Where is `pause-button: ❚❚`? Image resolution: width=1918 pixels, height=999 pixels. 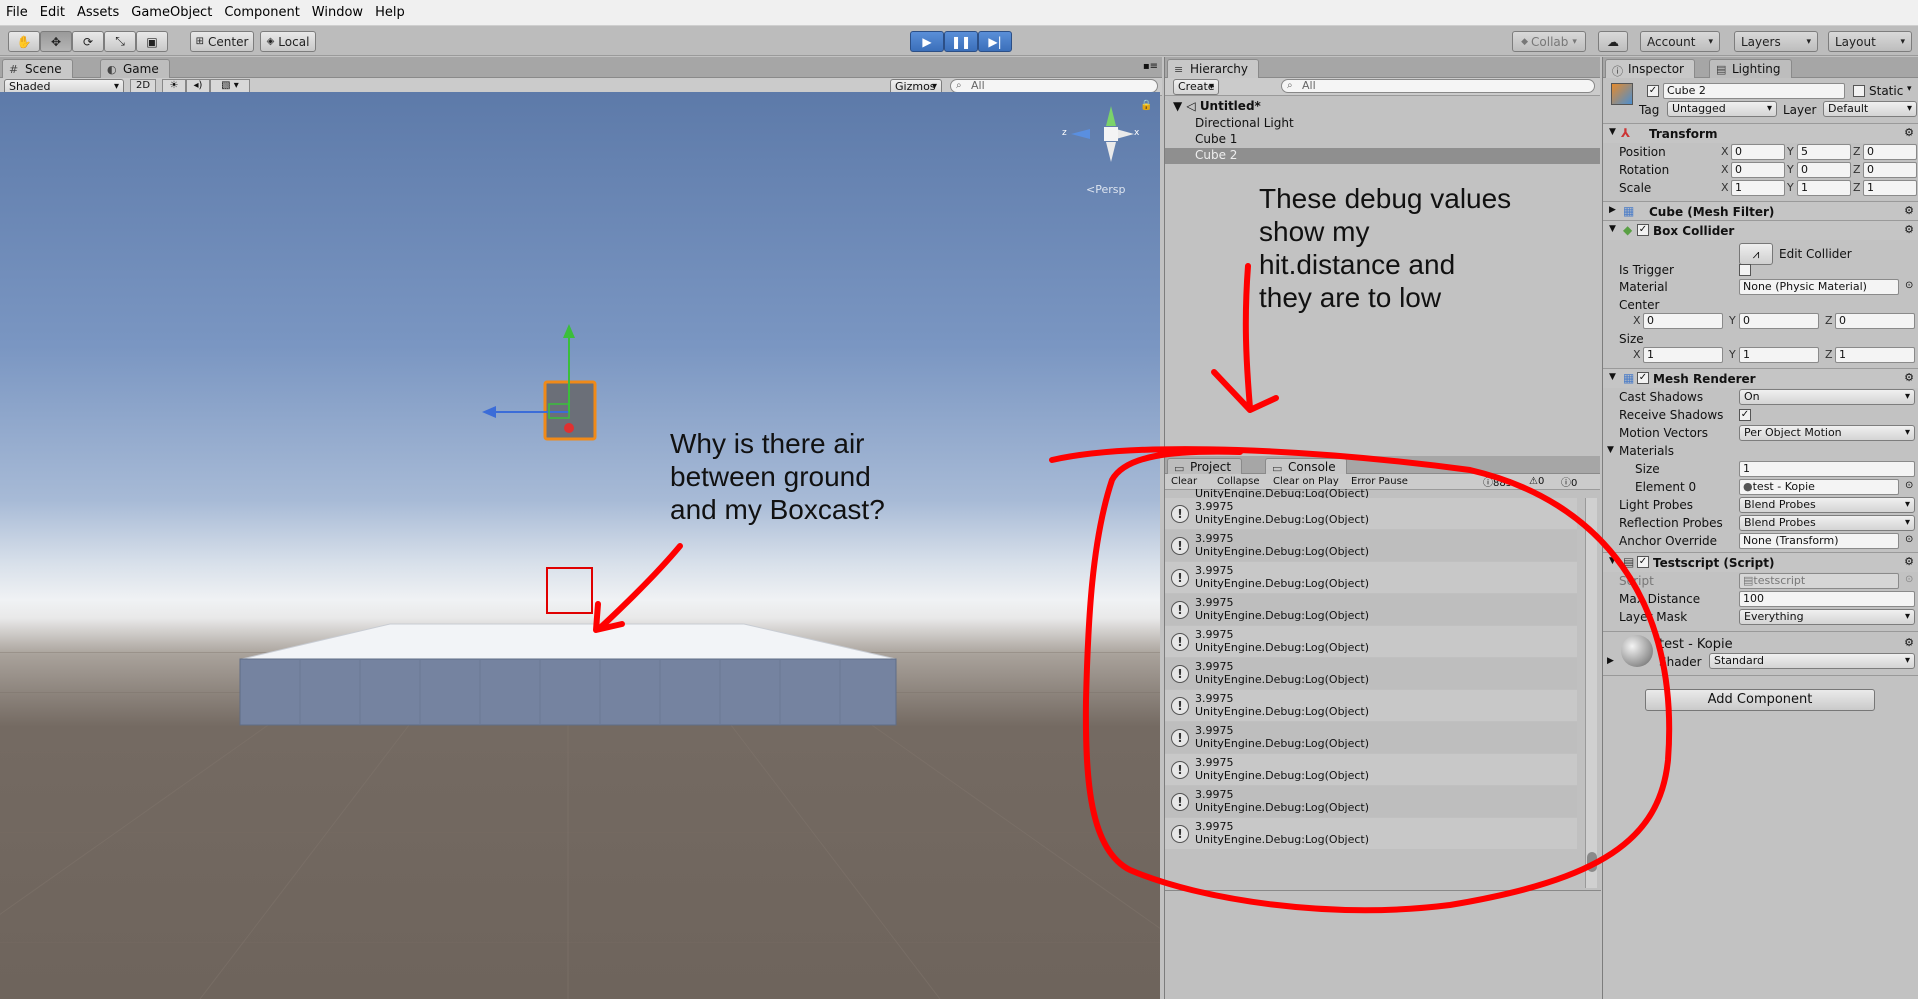 pause-button: ❚❚ is located at coordinates (961, 41).